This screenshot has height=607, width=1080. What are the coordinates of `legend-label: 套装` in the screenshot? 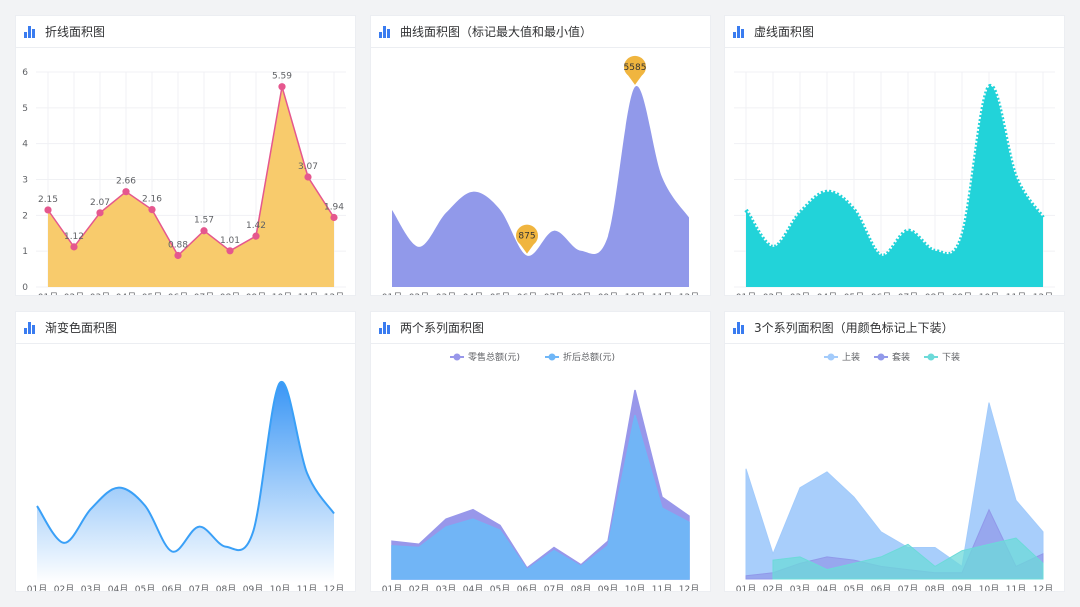 It's located at (901, 357).